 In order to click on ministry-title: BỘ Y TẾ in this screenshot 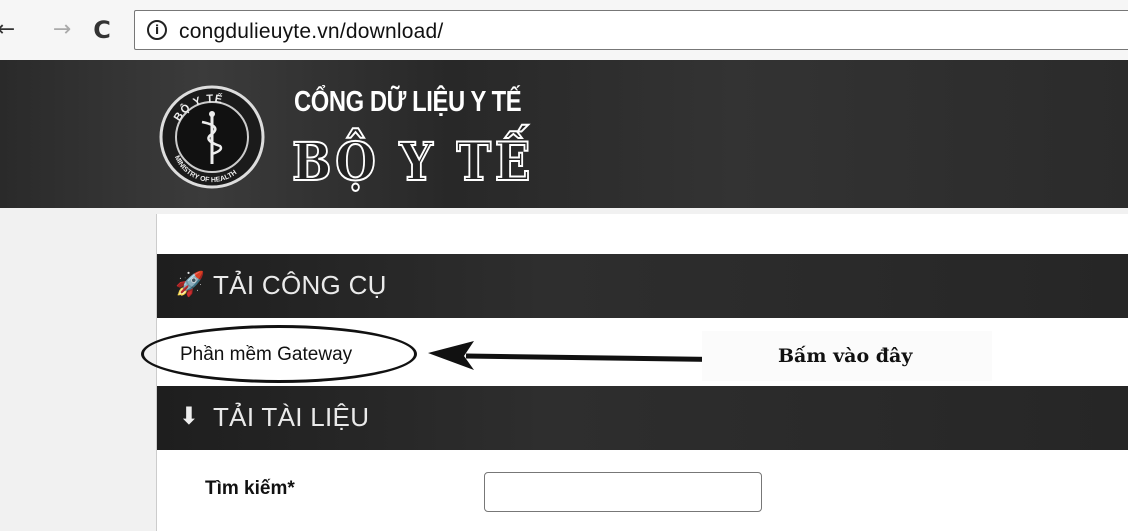, I will do `click(413, 162)`.